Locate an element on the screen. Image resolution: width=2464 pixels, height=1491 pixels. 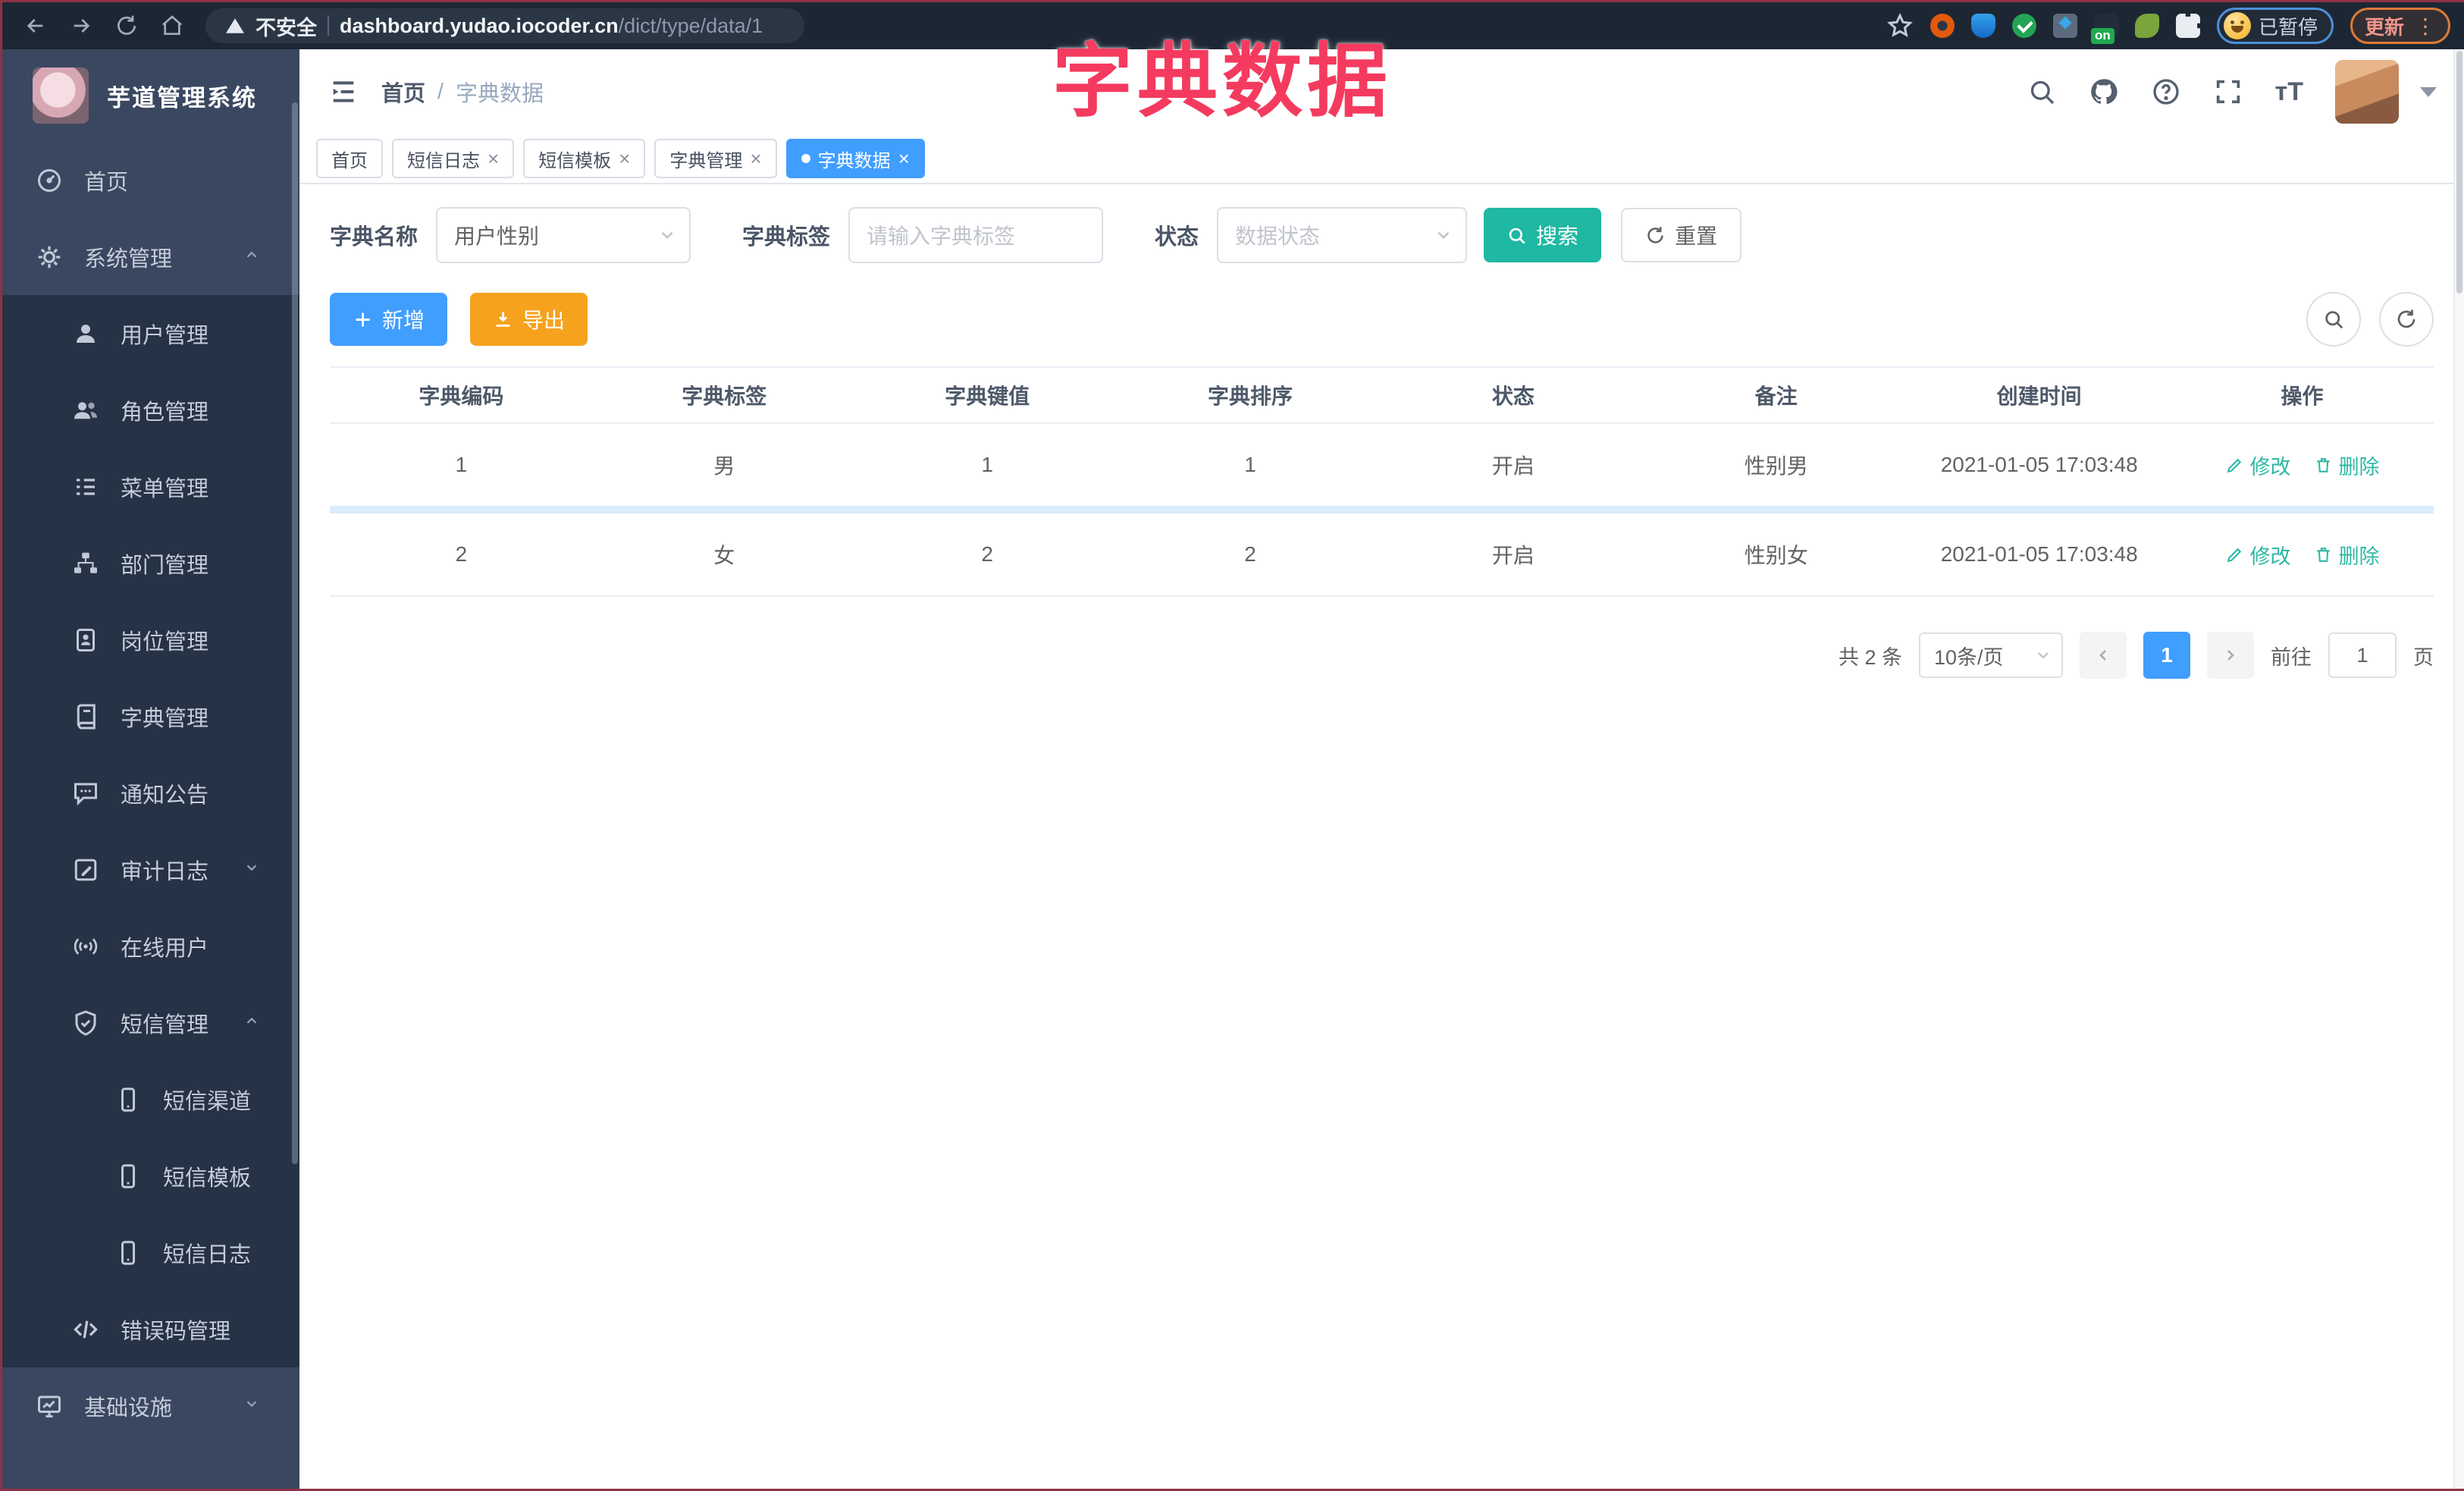
extension-icon: on is located at coordinates (2104, 29).